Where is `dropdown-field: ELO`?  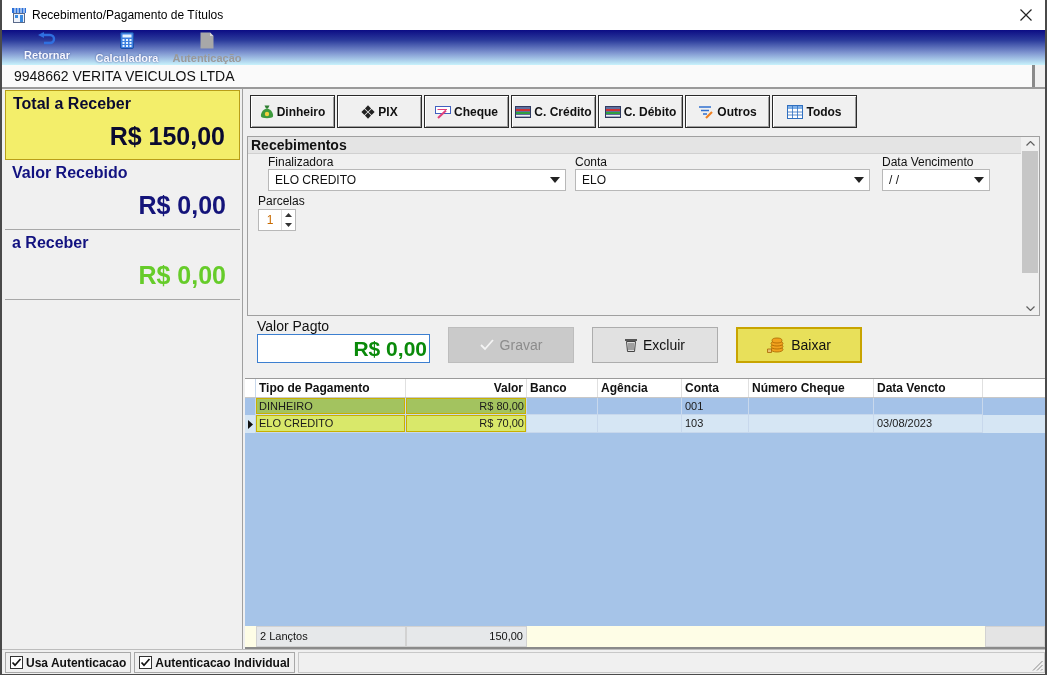 dropdown-field: ELO is located at coordinates (722, 180).